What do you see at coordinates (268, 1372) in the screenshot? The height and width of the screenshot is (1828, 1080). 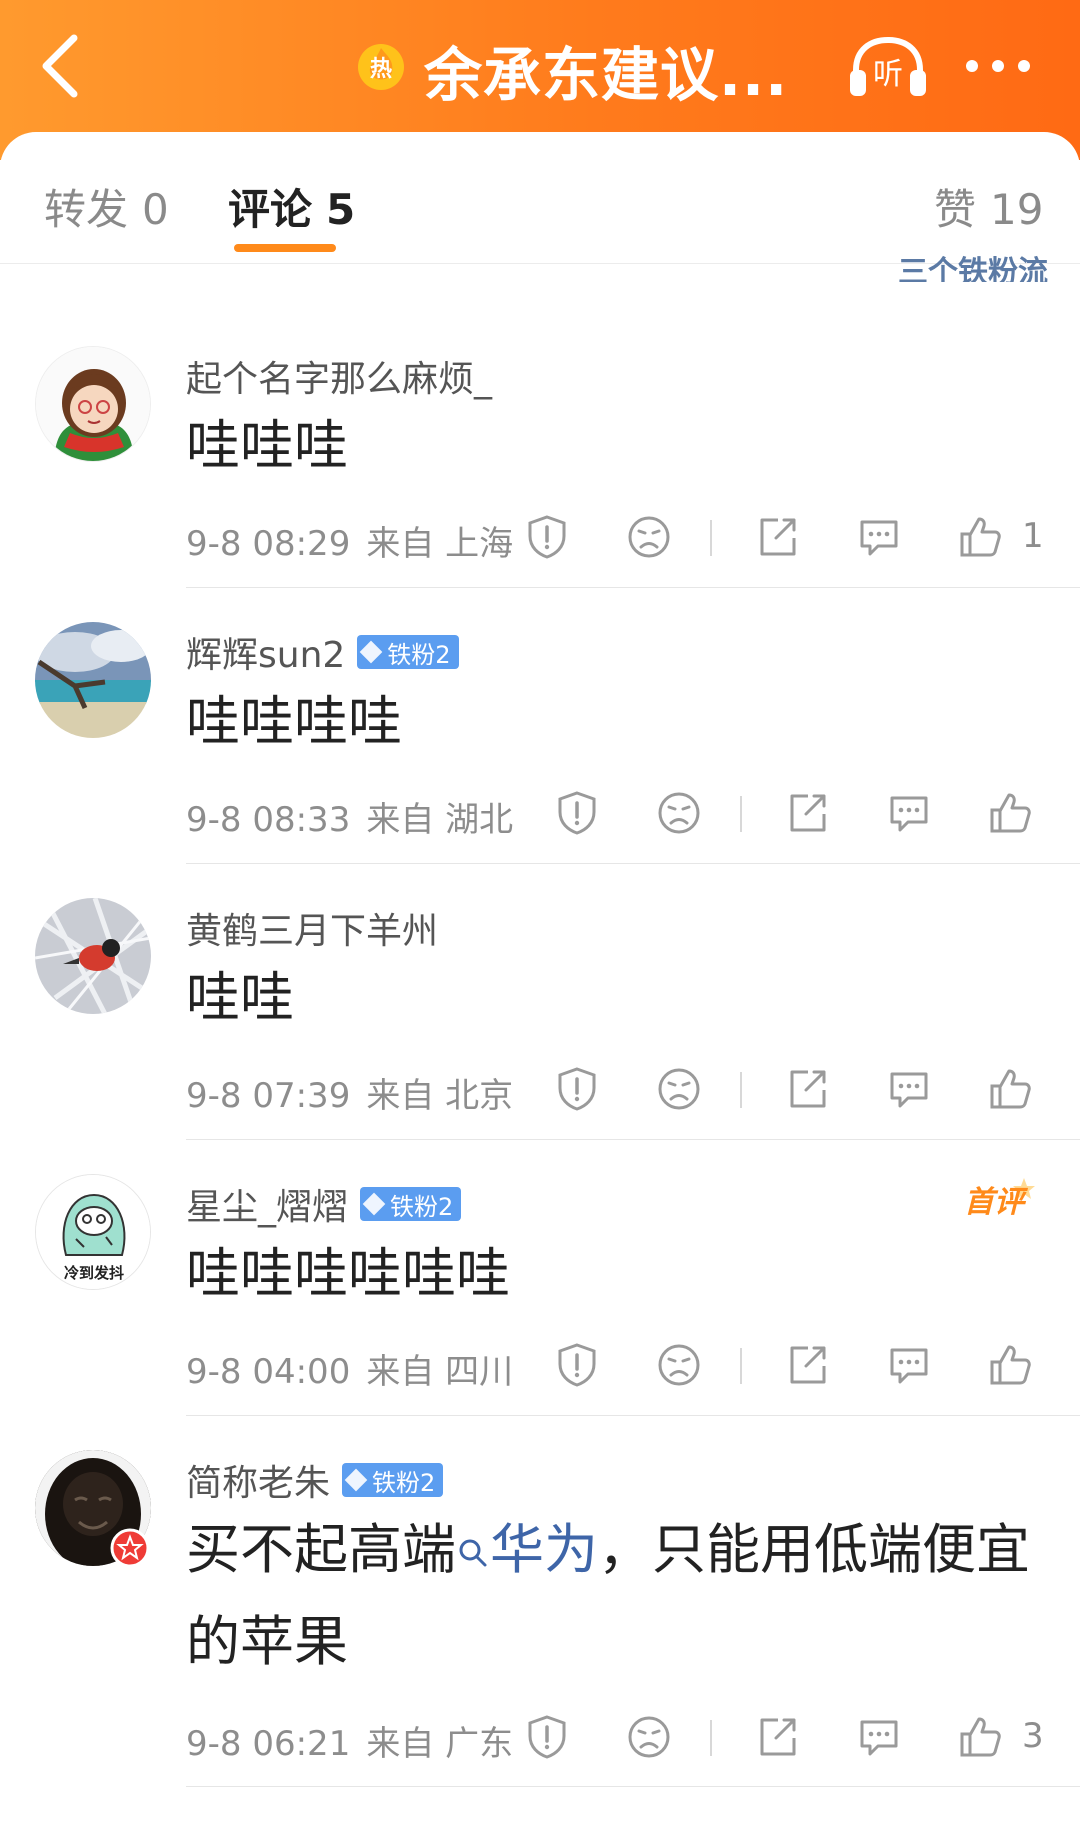 I see `comment-time: 9-8 04:00` at bounding box center [268, 1372].